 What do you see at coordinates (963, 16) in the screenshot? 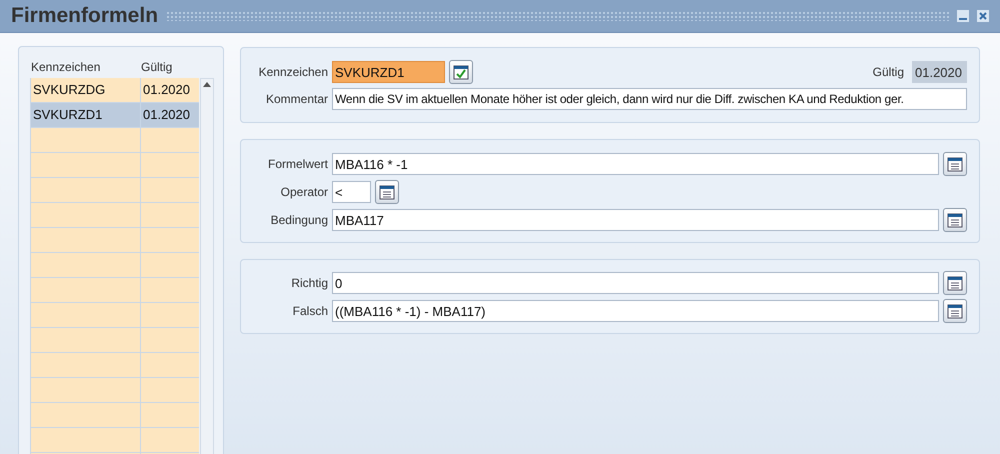
I see `minimize-button` at bounding box center [963, 16].